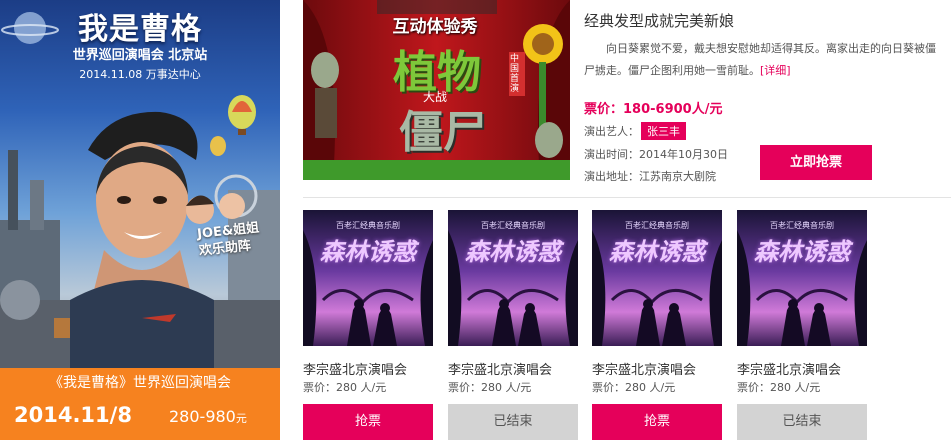 Image resolution: width=951 pixels, height=440 pixels. Describe the element at coordinates (140, 74) in the screenshot. I see `poster-date-venue: 2014.11.08 万事达中心` at that location.